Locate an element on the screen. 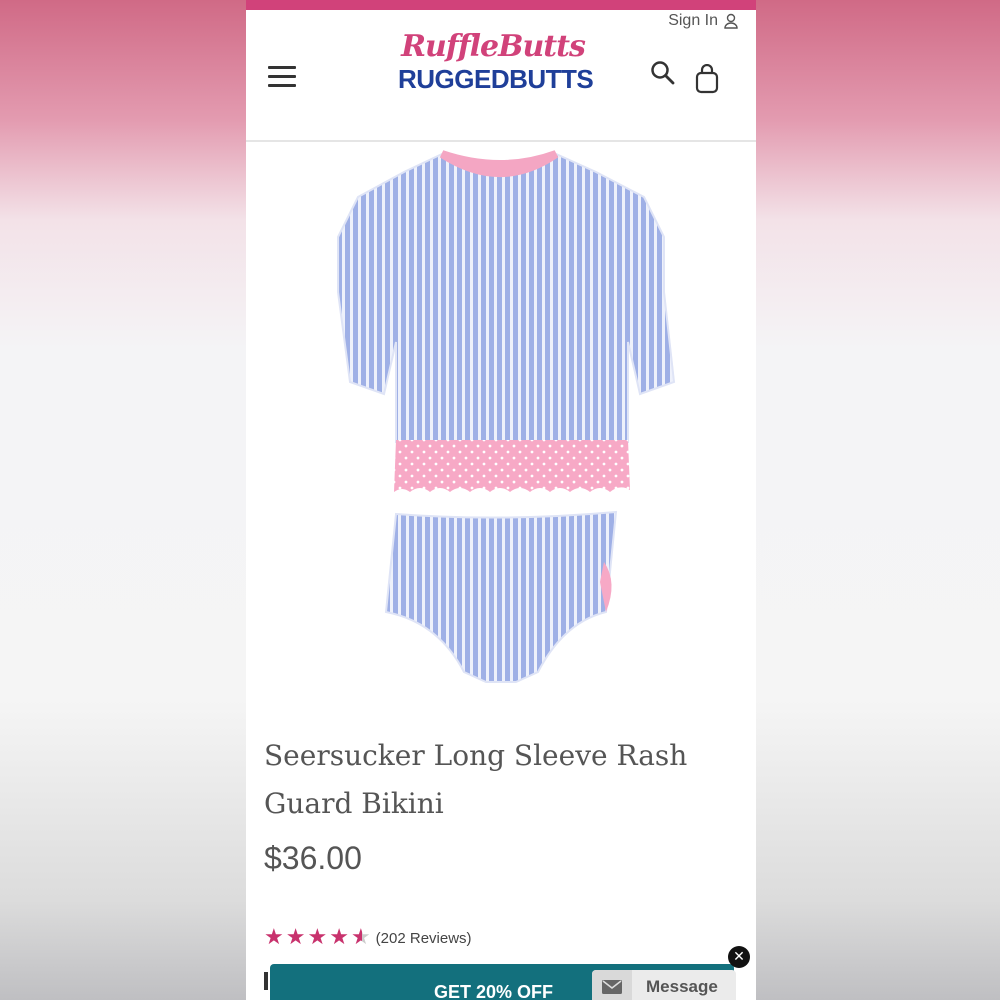 The image size is (1000, 1000). partial-content-marker is located at coordinates (266, 981).